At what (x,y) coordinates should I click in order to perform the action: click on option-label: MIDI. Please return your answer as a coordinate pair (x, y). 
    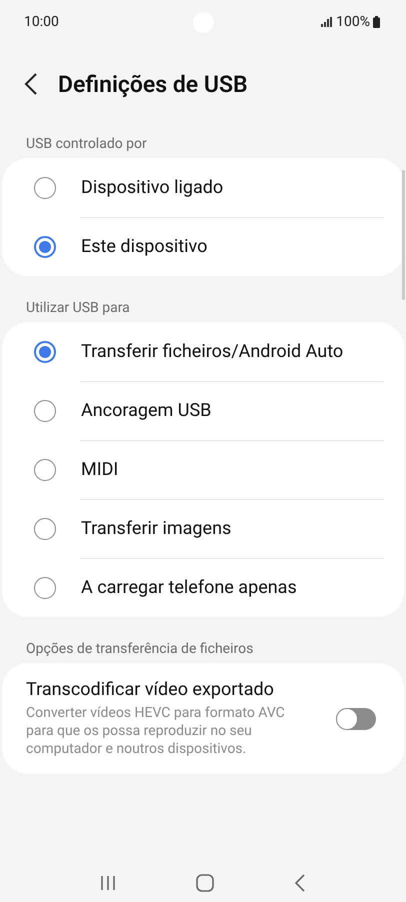
    Looking at the image, I should click on (99, 469).